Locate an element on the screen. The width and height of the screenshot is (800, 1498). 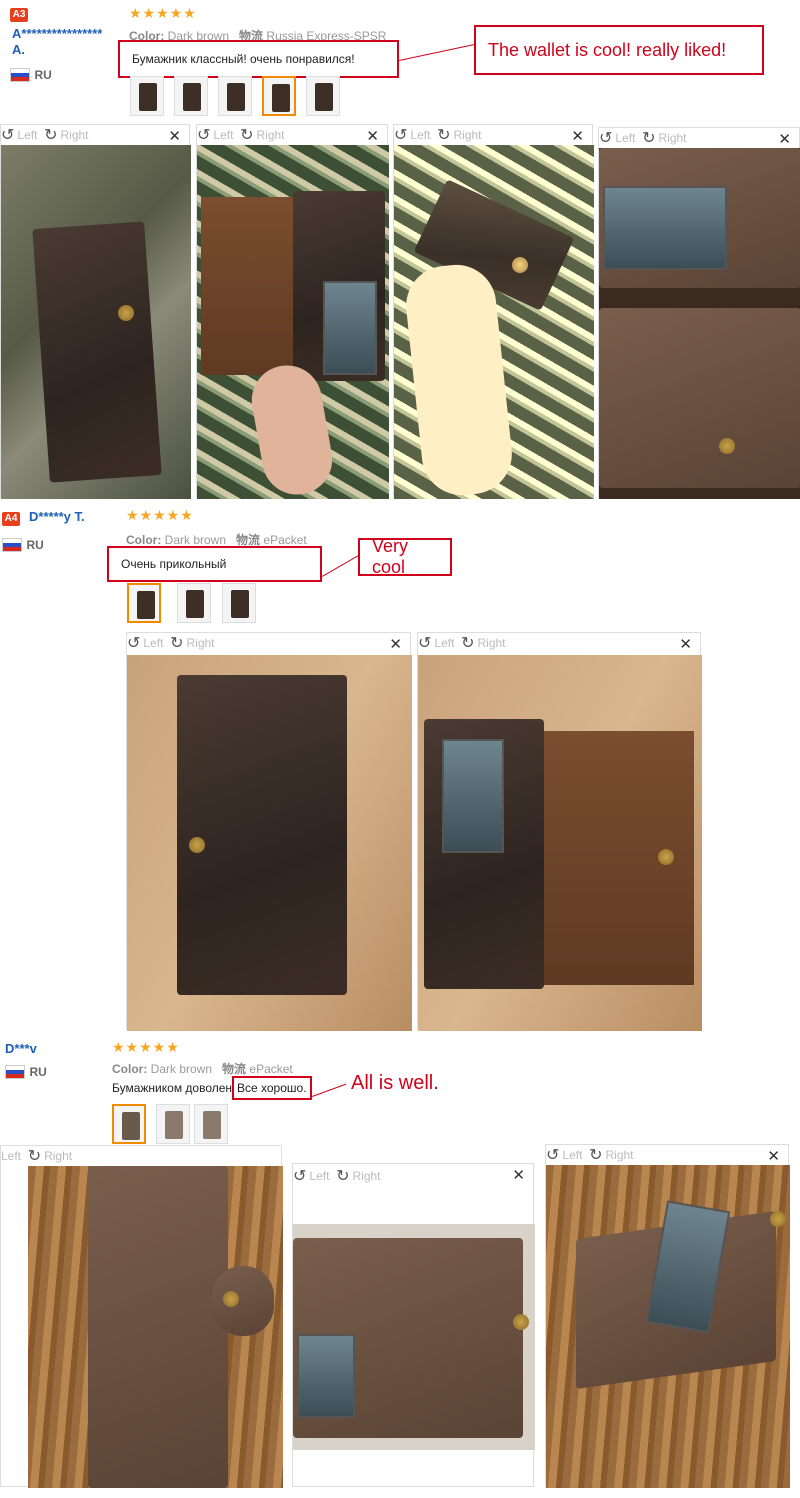
order-info: Color: Dark brown 物流 ePacket is located at coordinates (202, 1068).